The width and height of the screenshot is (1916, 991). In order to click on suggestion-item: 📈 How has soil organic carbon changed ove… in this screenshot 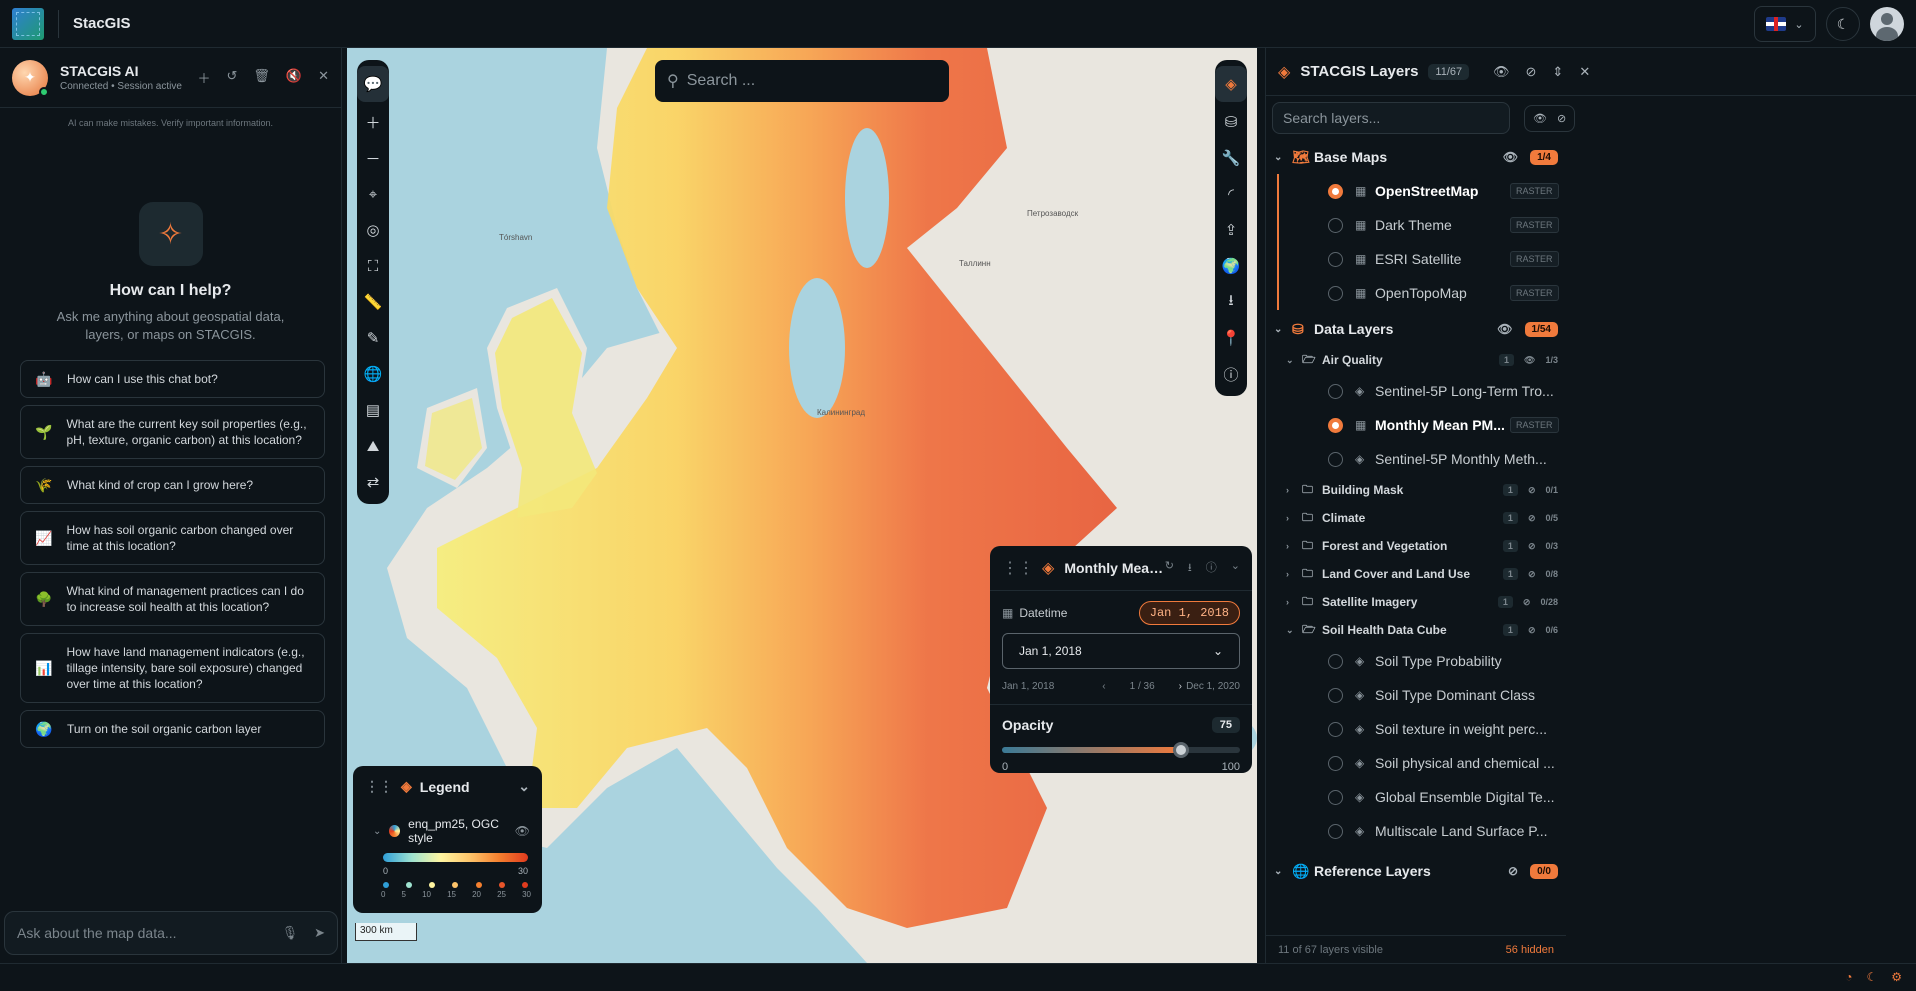, I will do `click(172, 538)`.